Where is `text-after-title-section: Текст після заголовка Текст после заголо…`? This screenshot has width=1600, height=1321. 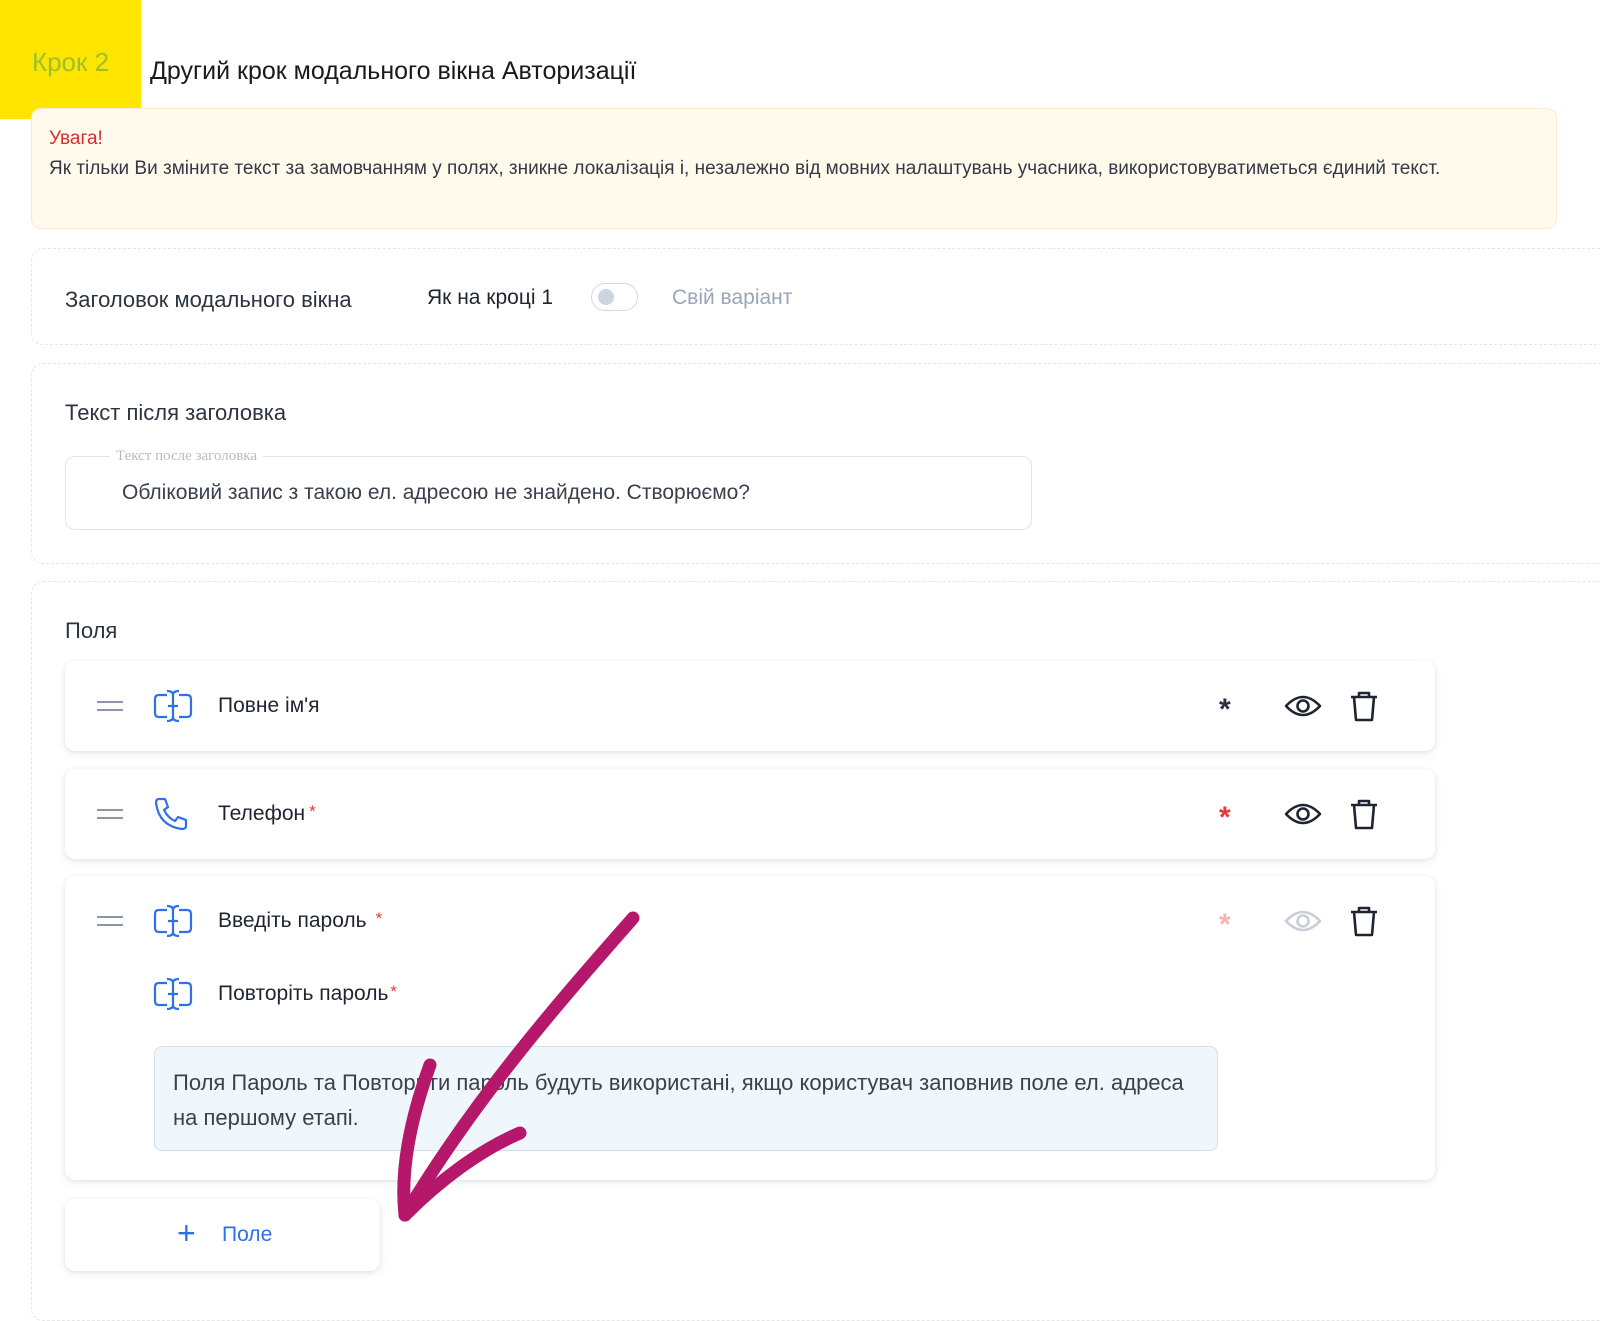
text-after-title-section: Текст після заголовка Текст после заголо… is located at coordinates (815, 463).